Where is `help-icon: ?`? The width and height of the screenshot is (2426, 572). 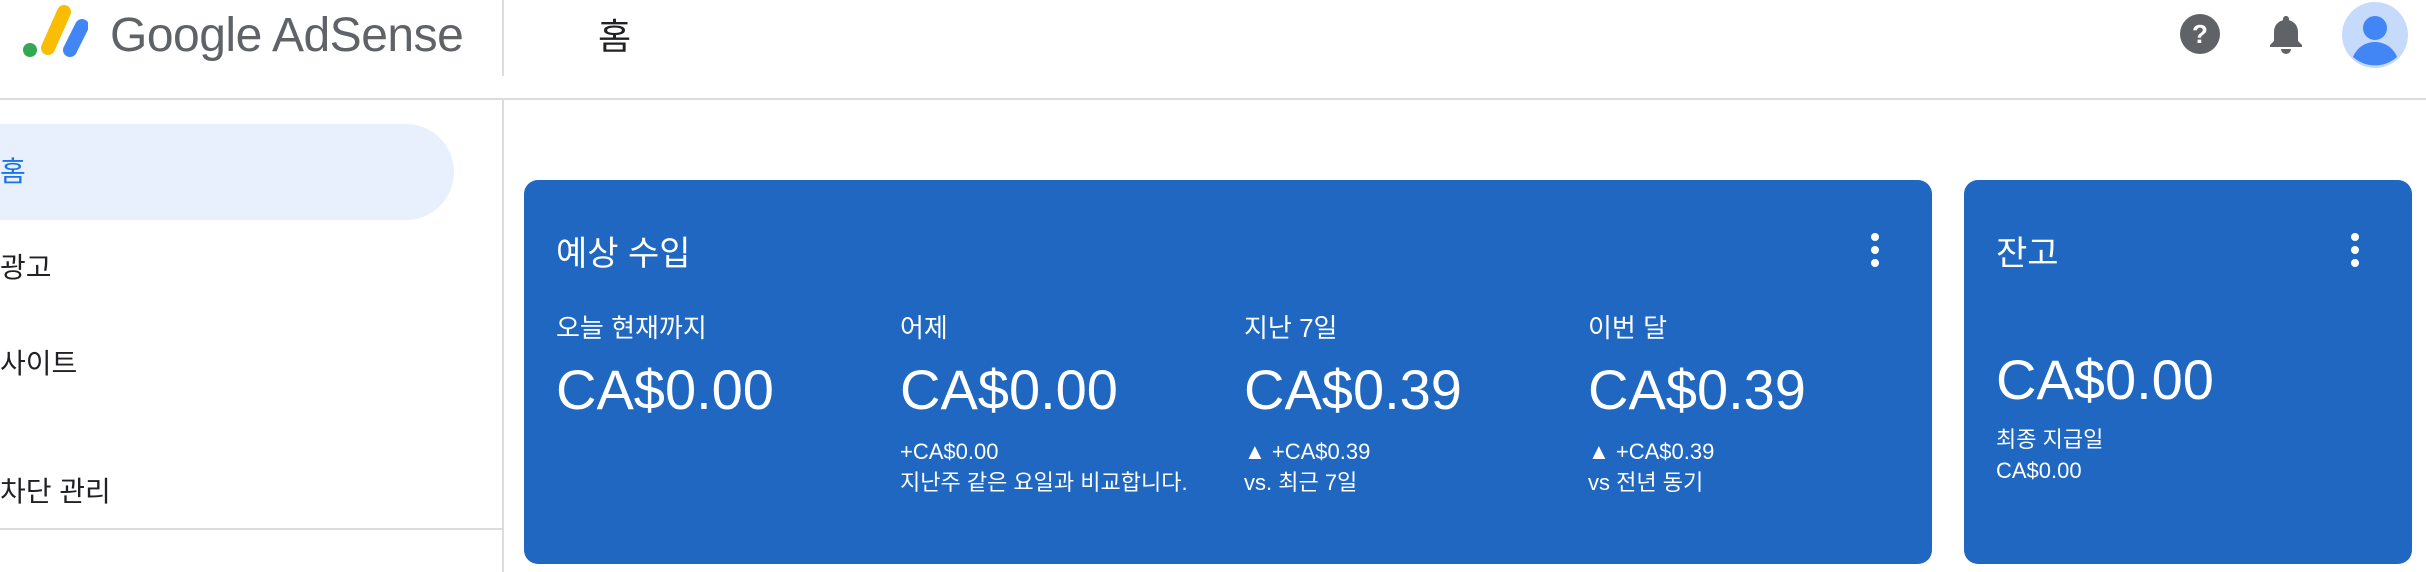
help-icon: ? is located at coordinates (2200, 34).